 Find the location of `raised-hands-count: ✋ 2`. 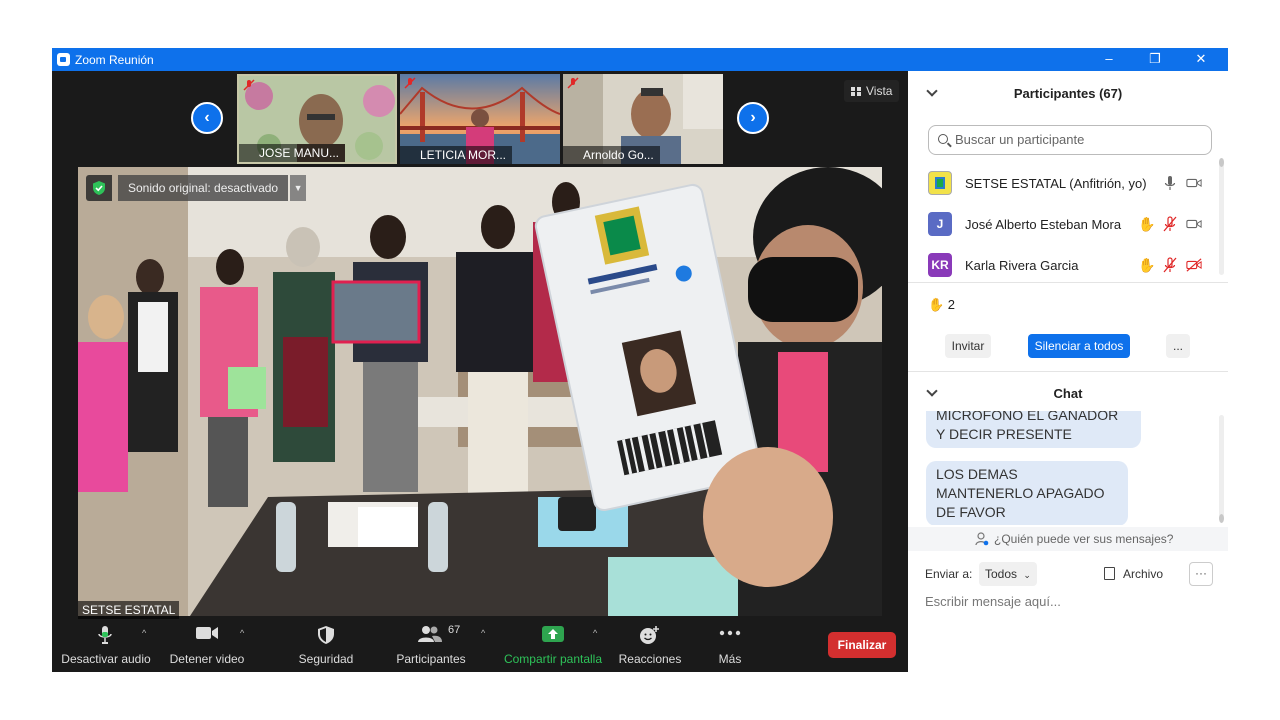

raised-hands-count: ✋ 2 is located at coordinates (942, 304).